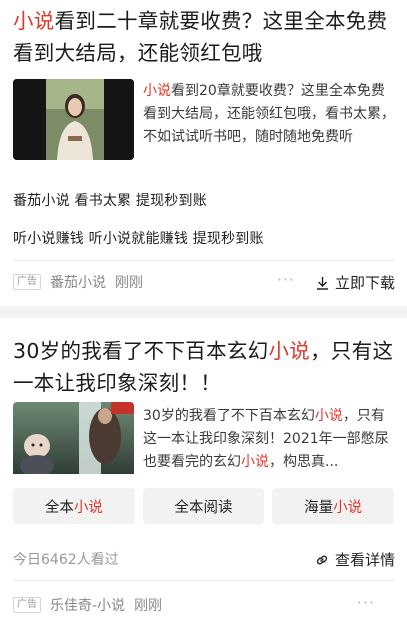 This screenshot has width=407, height=624. I want to click on card-footer: 广告 番茄小说 刚刚 ··· 立即下载, so click(204, 282).